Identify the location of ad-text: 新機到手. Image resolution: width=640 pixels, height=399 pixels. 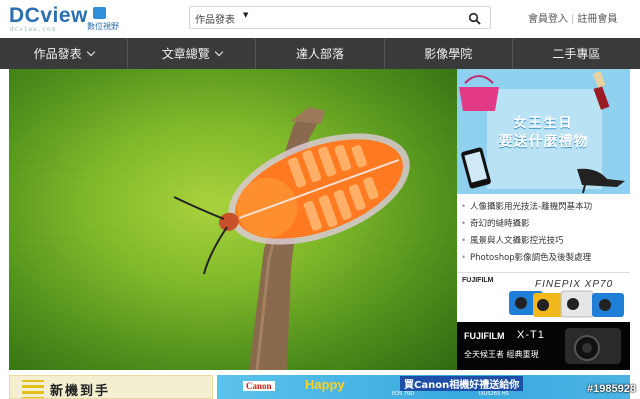
(80, 391).